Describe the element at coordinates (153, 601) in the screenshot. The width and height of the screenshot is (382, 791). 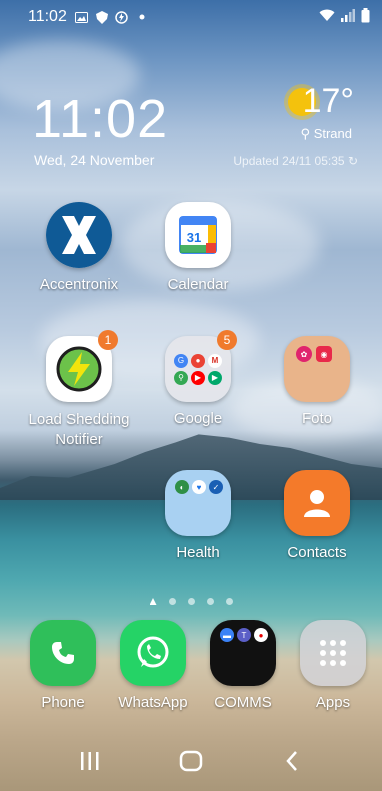
I see `page-dot-home` at that location.